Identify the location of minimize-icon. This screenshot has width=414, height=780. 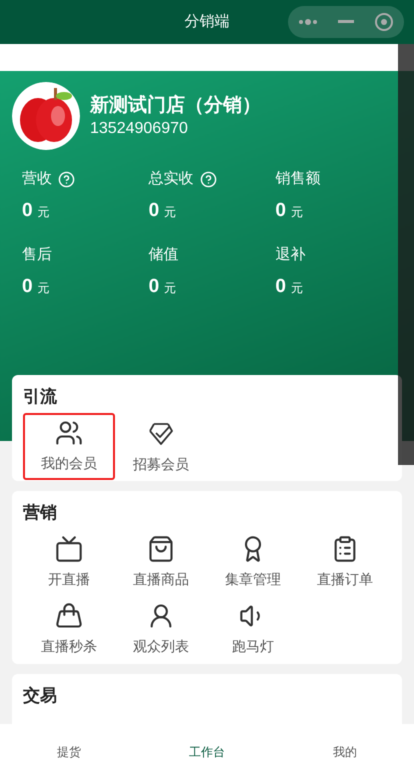
(346, 22).